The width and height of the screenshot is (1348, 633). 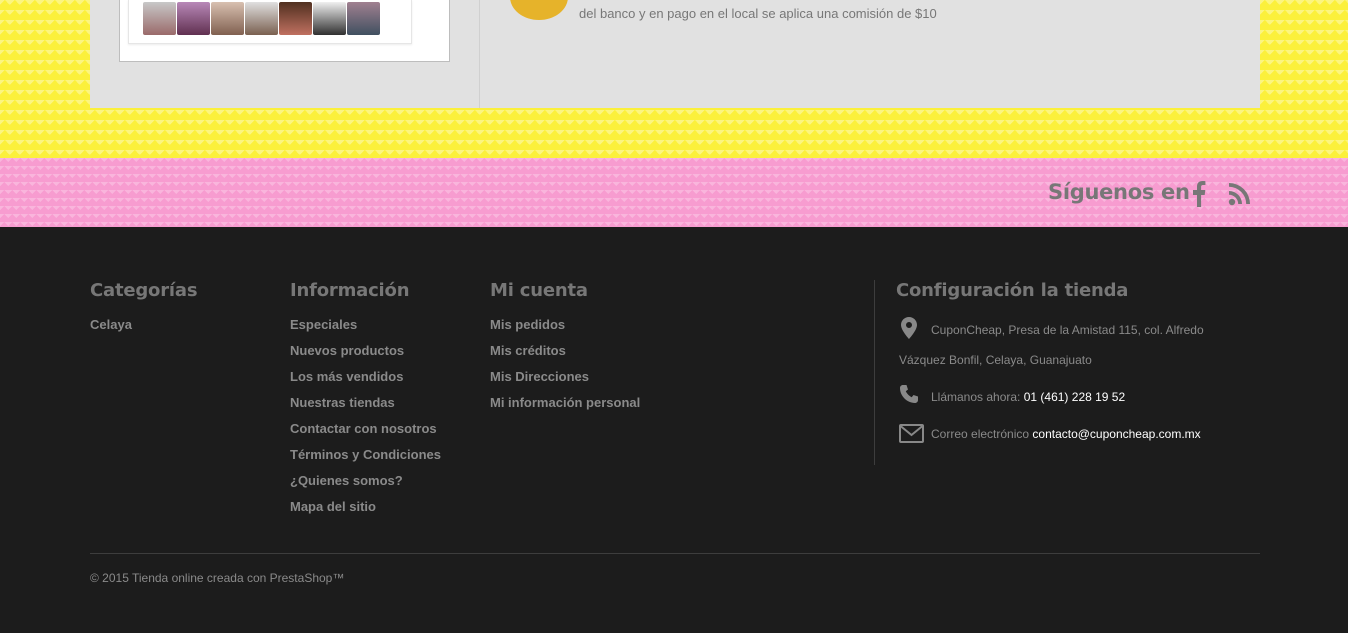 What do you see at coordinates (347, 350) in the screenshot?
I see `info-link-new-products: Nuevos productos` at bounding box center [347, 350].